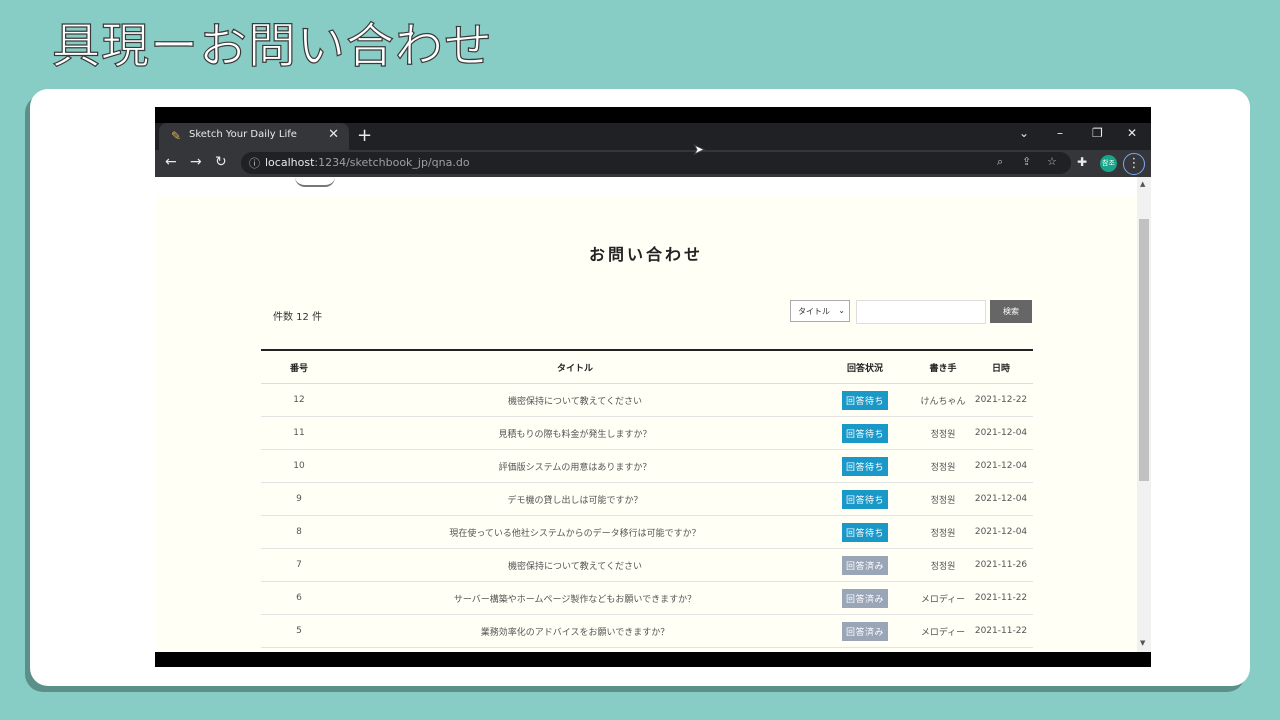 Image resolution: width=1280 pixels, height=720 pixels. Describe the element at coordinates (574, 534) in the screenshot. I see `row-title-link: 現在使っている他社システムからのデータ移行は可能ですか？` at that location.